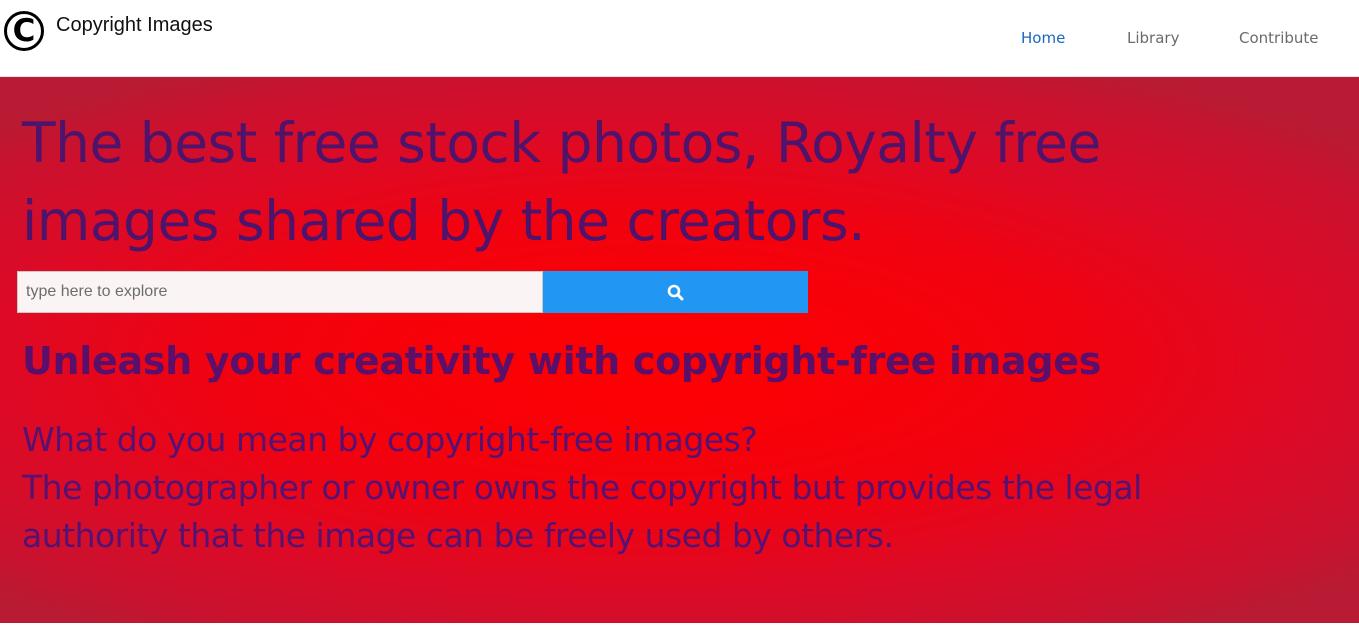  I want to click on nav-link-contribute: Contribute, so click(1279, 38).